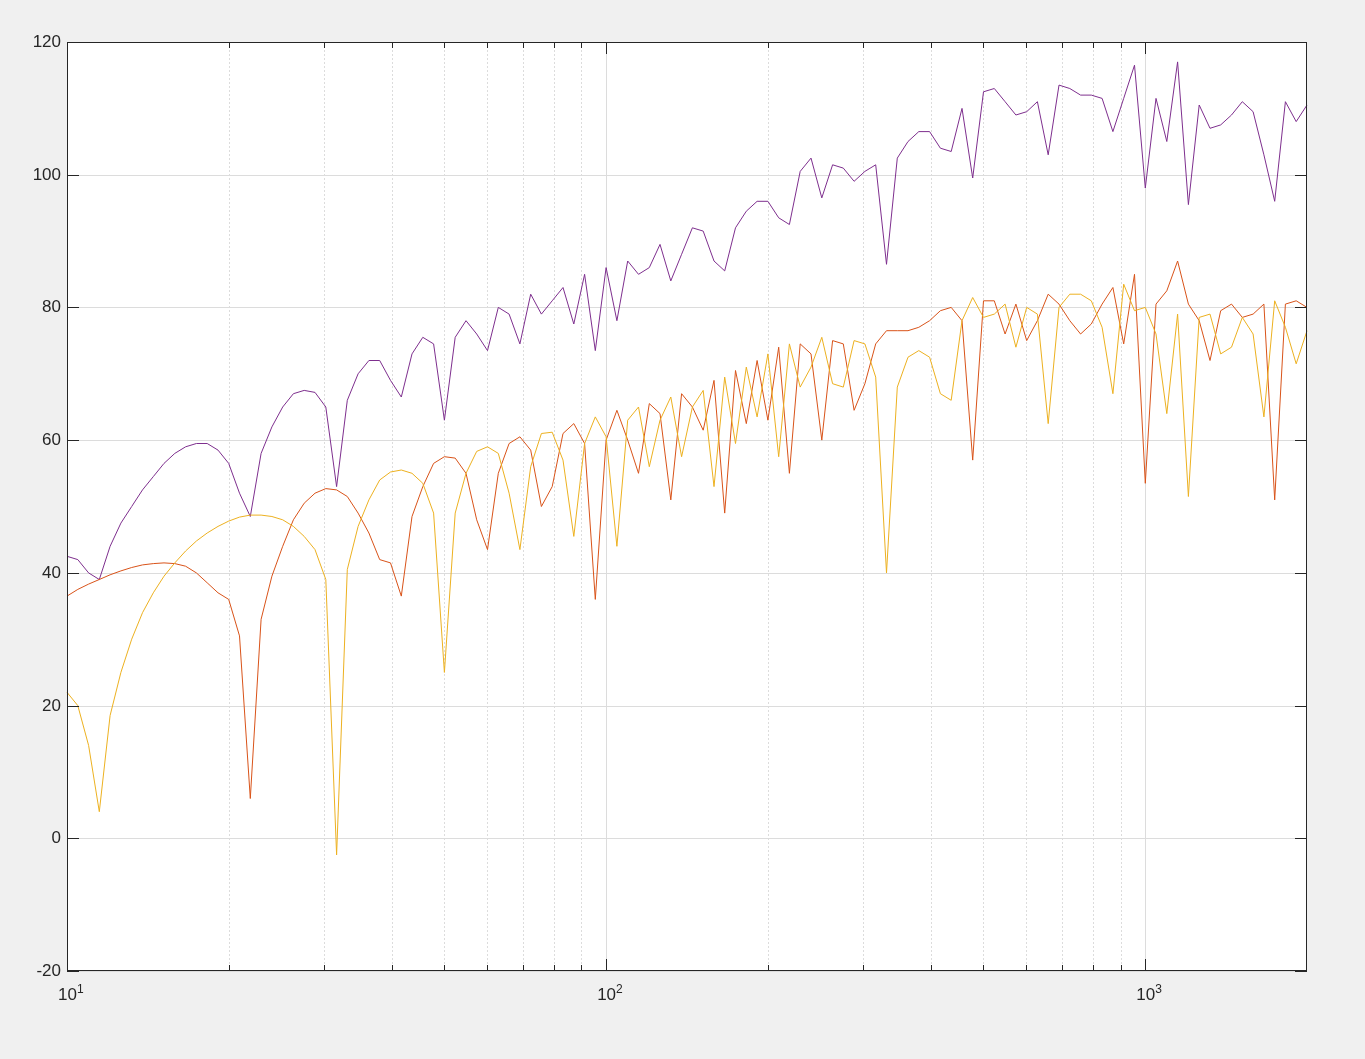  What do you see at coordinates (56, 838) in the screenshot?
I see `y-tick-label: 0` at bounding box center [56, 838].